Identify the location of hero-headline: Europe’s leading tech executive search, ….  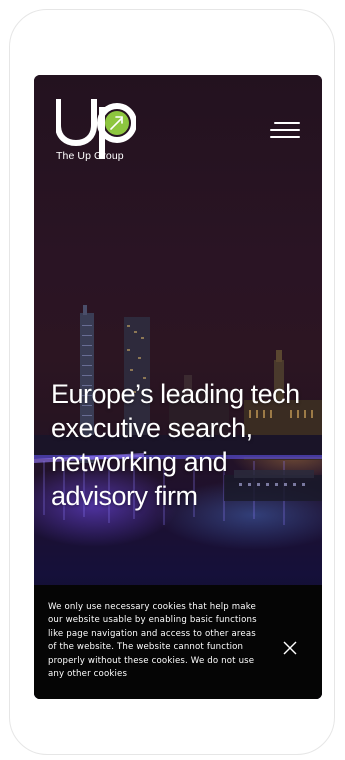
(175, 445).